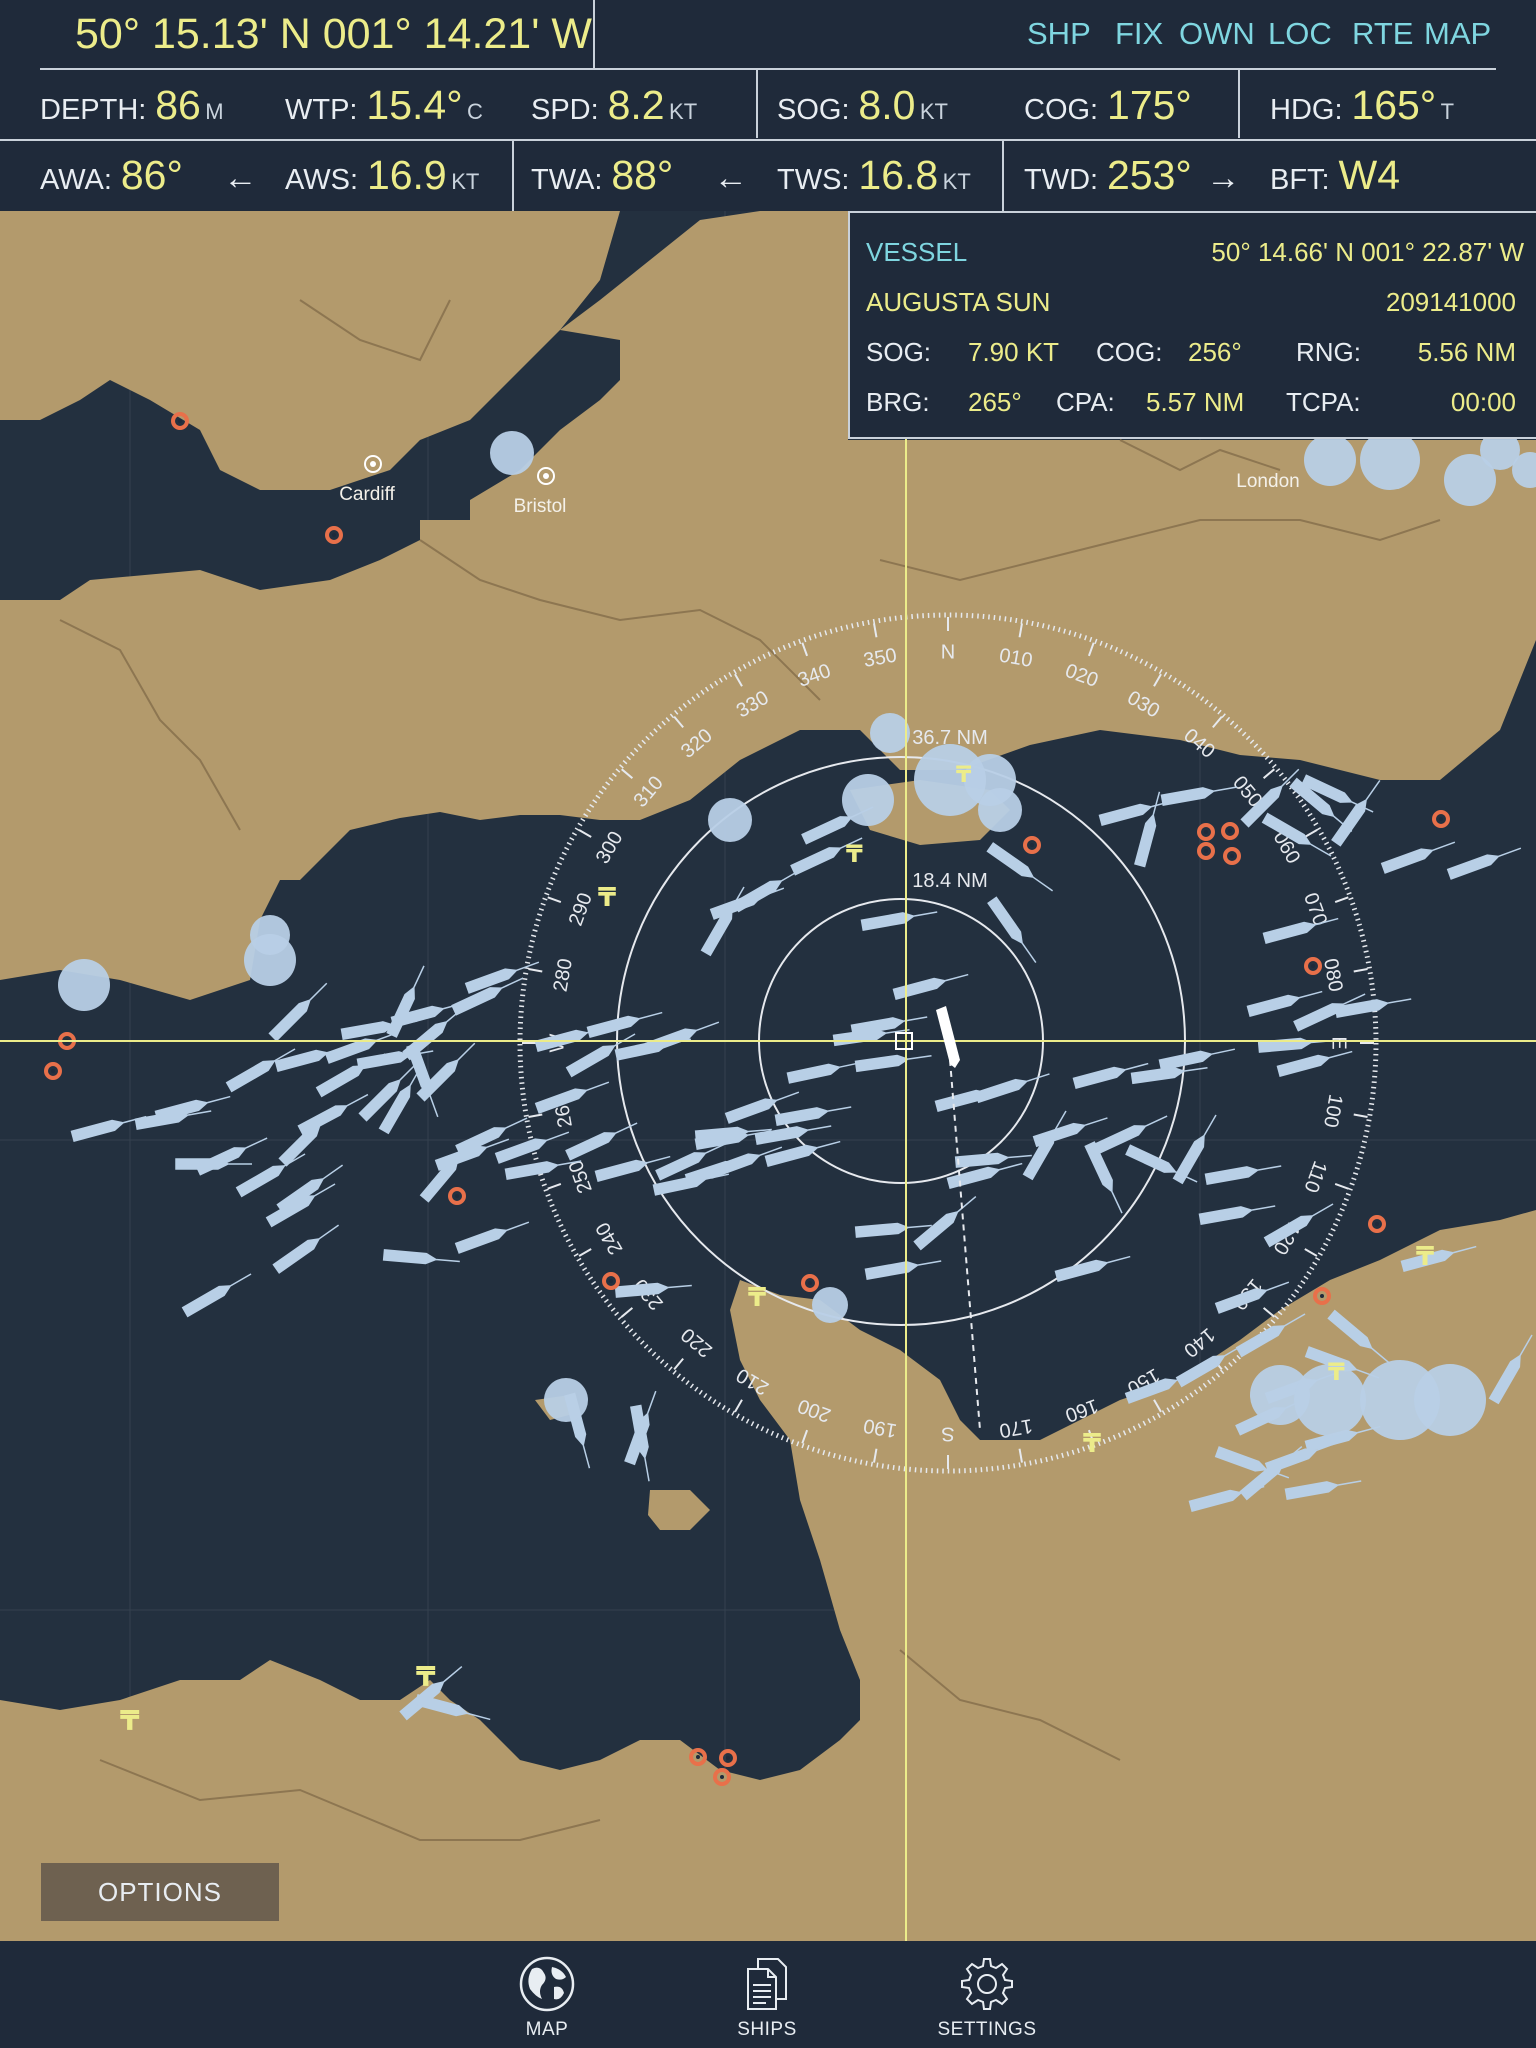 The width and height of the screenshot is (1536, 2048). What do you see at coordinates (540, 506) in the screenshot?
I see `city-label: Bristol` at bounding box center [540, 506].